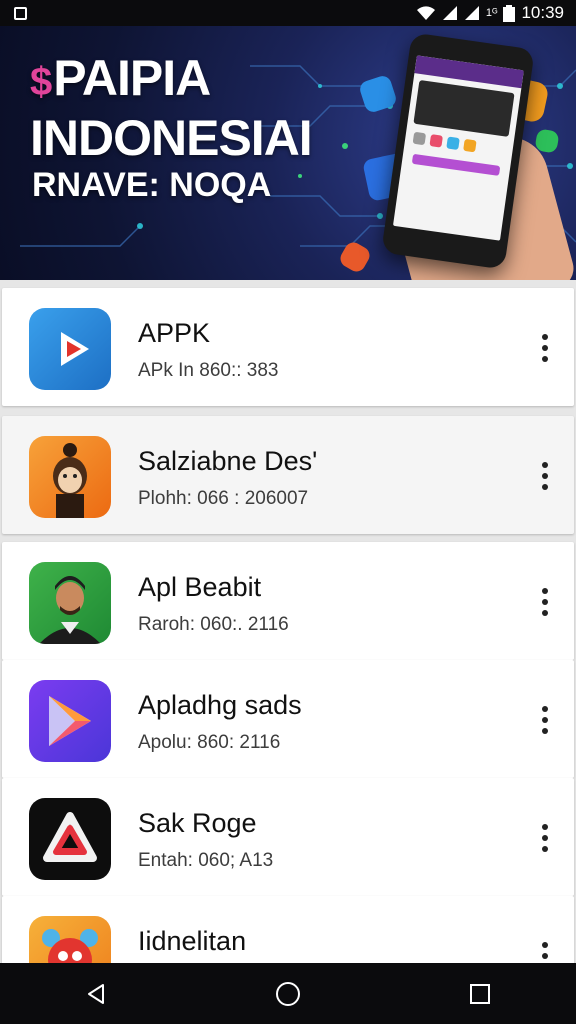 Image resolution: width=576 pixels, height=1024 pixels. I want to click on app-meta: Apolu: 860: 2116, so click(209, 742).